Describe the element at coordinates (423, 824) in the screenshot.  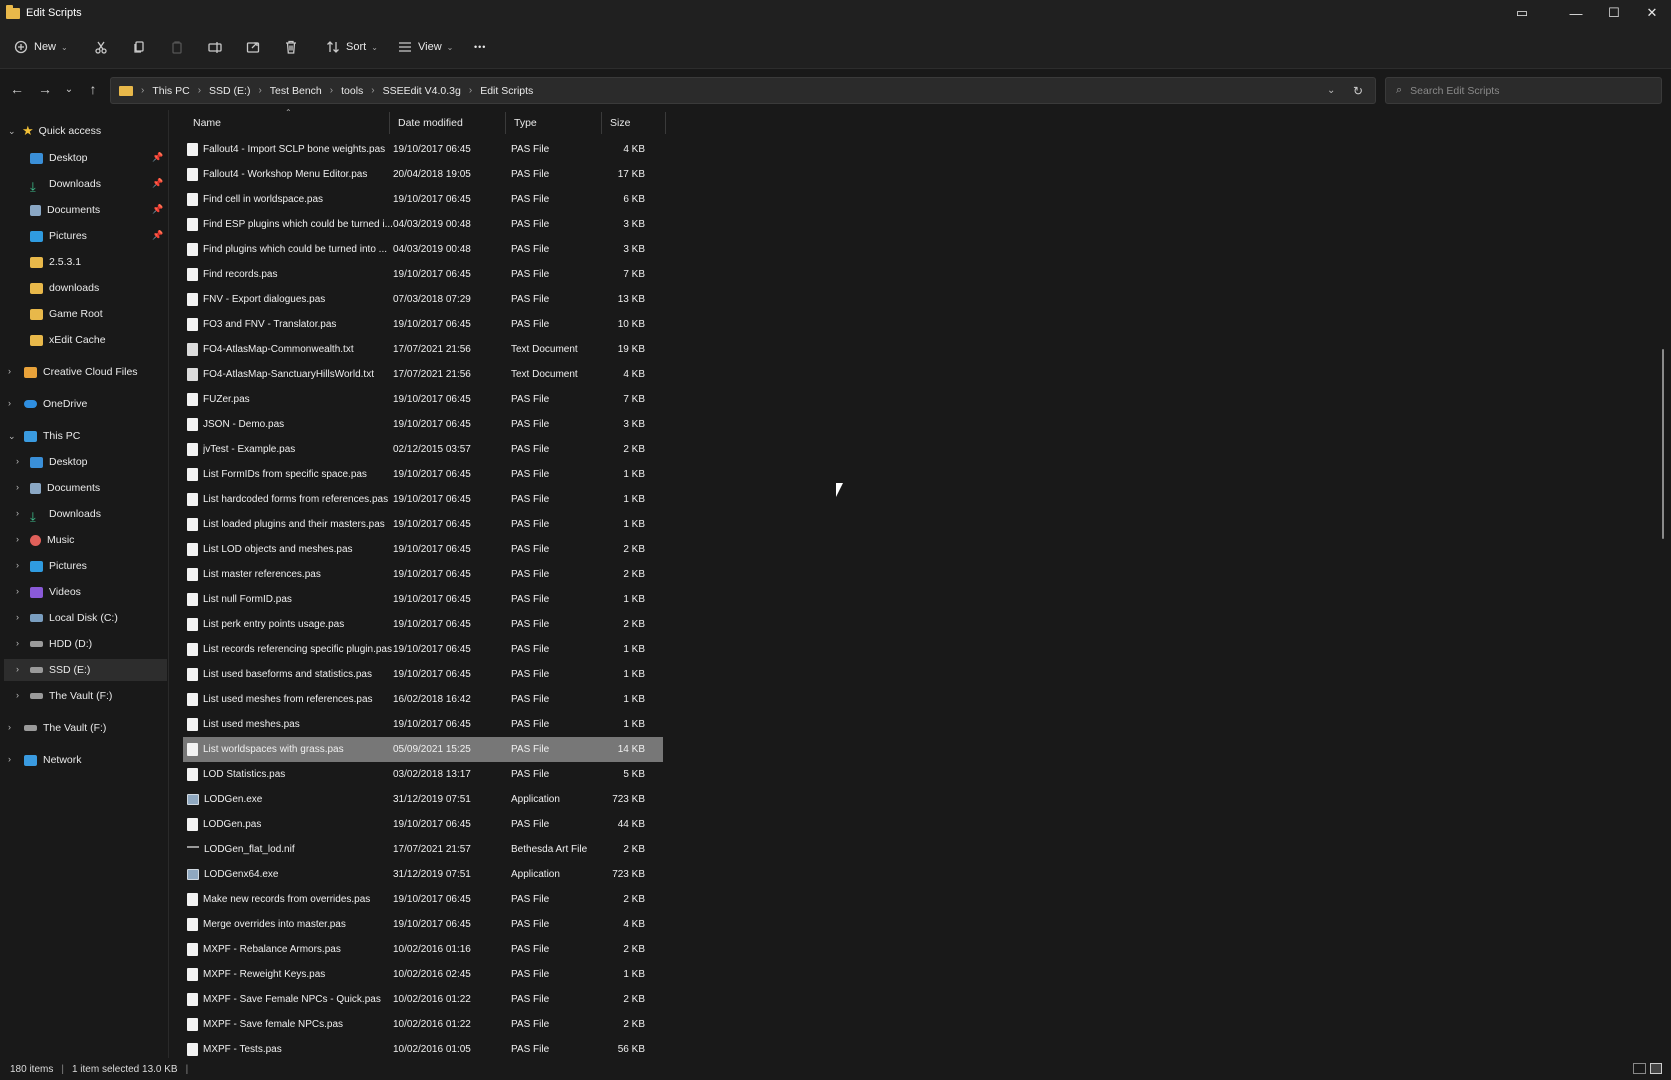
I see `file-row: LODGen.pas 19/10/2017 06:45 PAS File 44 KB` at that location.